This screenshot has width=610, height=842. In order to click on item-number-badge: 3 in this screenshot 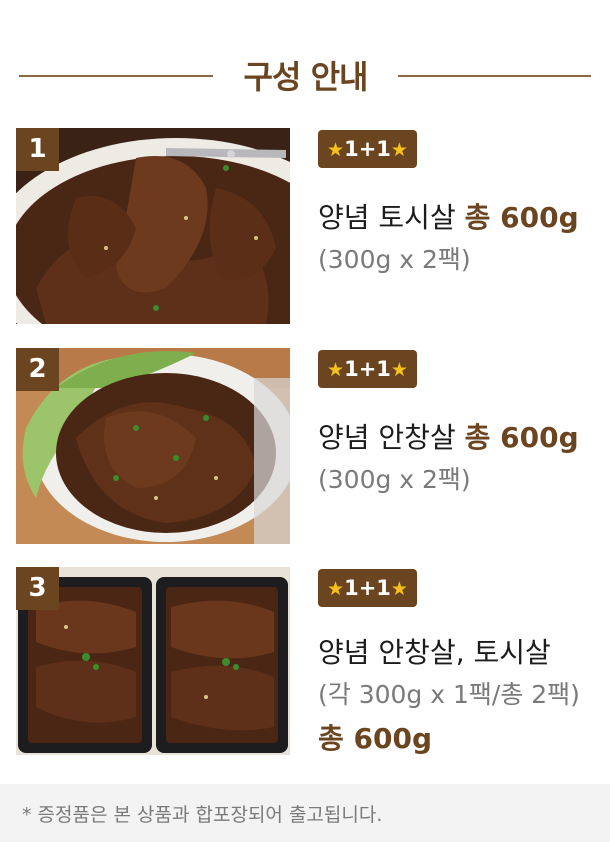, I will do `click(37, 588)`.